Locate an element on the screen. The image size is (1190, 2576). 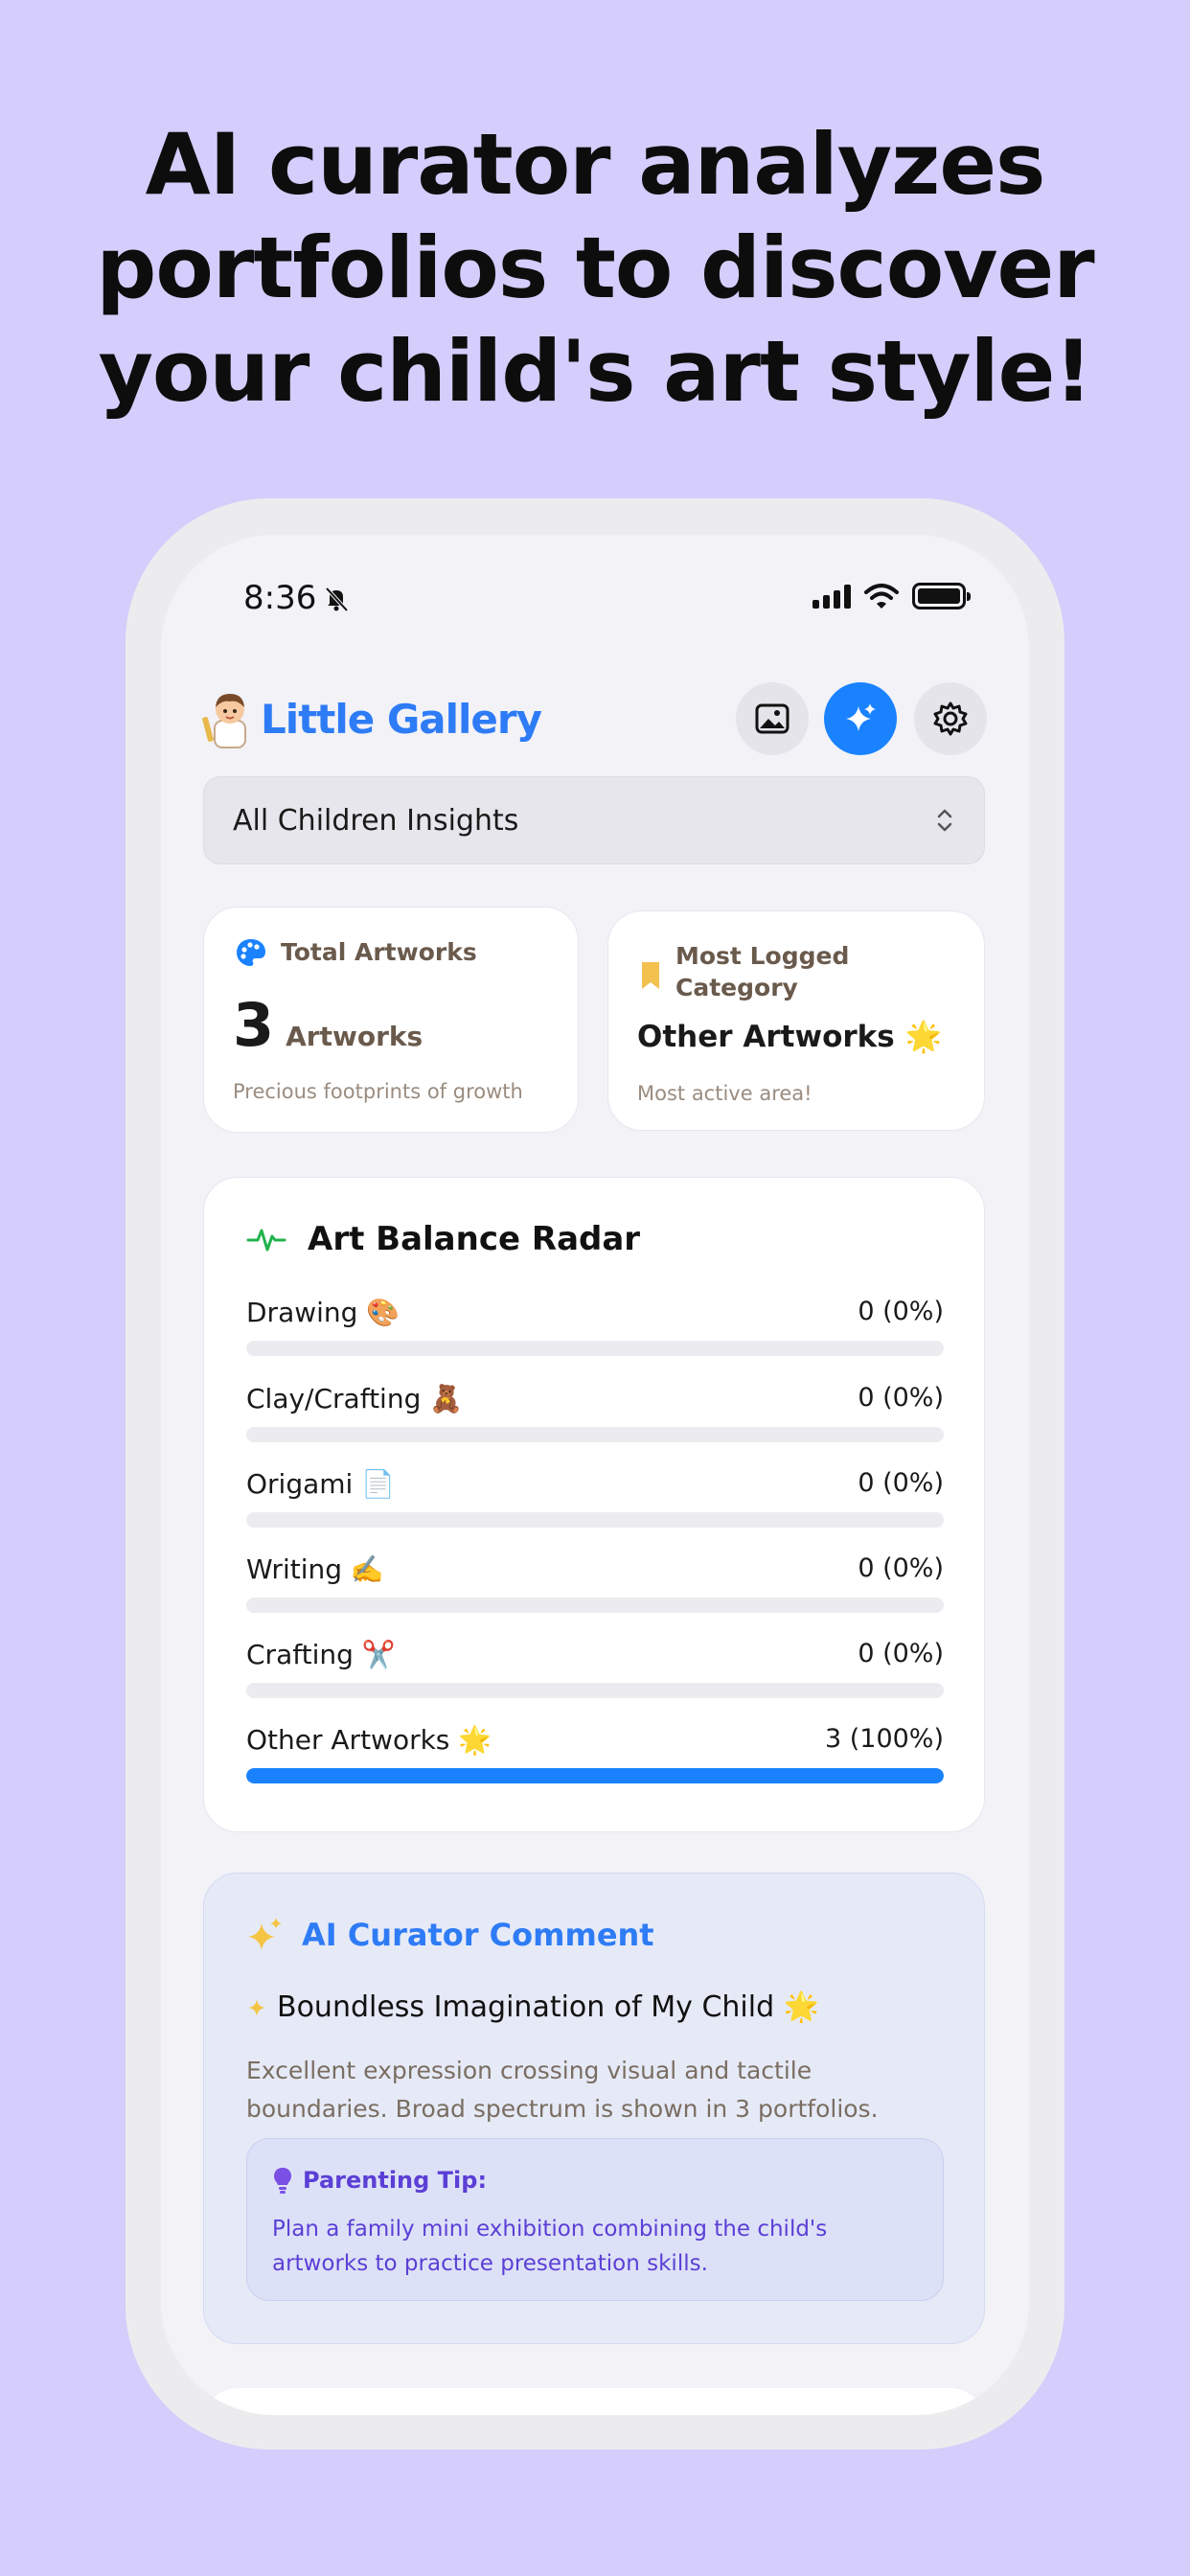
radar-row-label: Drawing 🎨 is located at coordinates (323, 1312).